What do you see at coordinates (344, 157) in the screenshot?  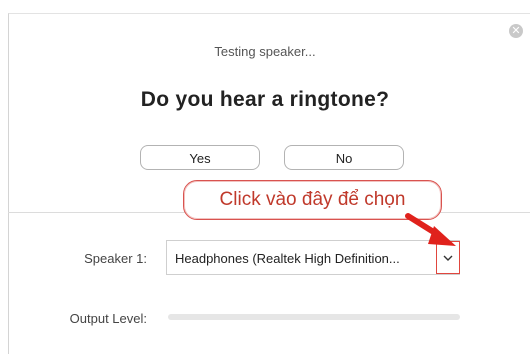 I see `no-button: No` at bounding box center [344, 157].